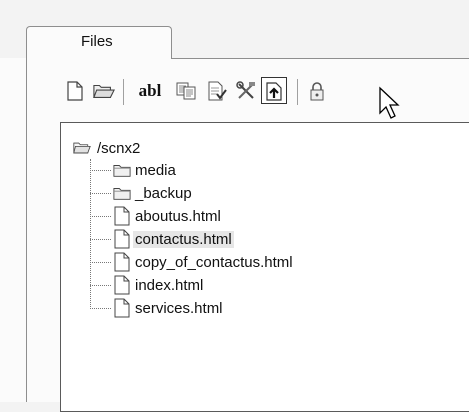 The width and height of the screenshot is (469, 412). What do you see at coordinates (163, 193) in the screenshot?
I see `tree-item-label: _backup` at bounding box center [163, 193].